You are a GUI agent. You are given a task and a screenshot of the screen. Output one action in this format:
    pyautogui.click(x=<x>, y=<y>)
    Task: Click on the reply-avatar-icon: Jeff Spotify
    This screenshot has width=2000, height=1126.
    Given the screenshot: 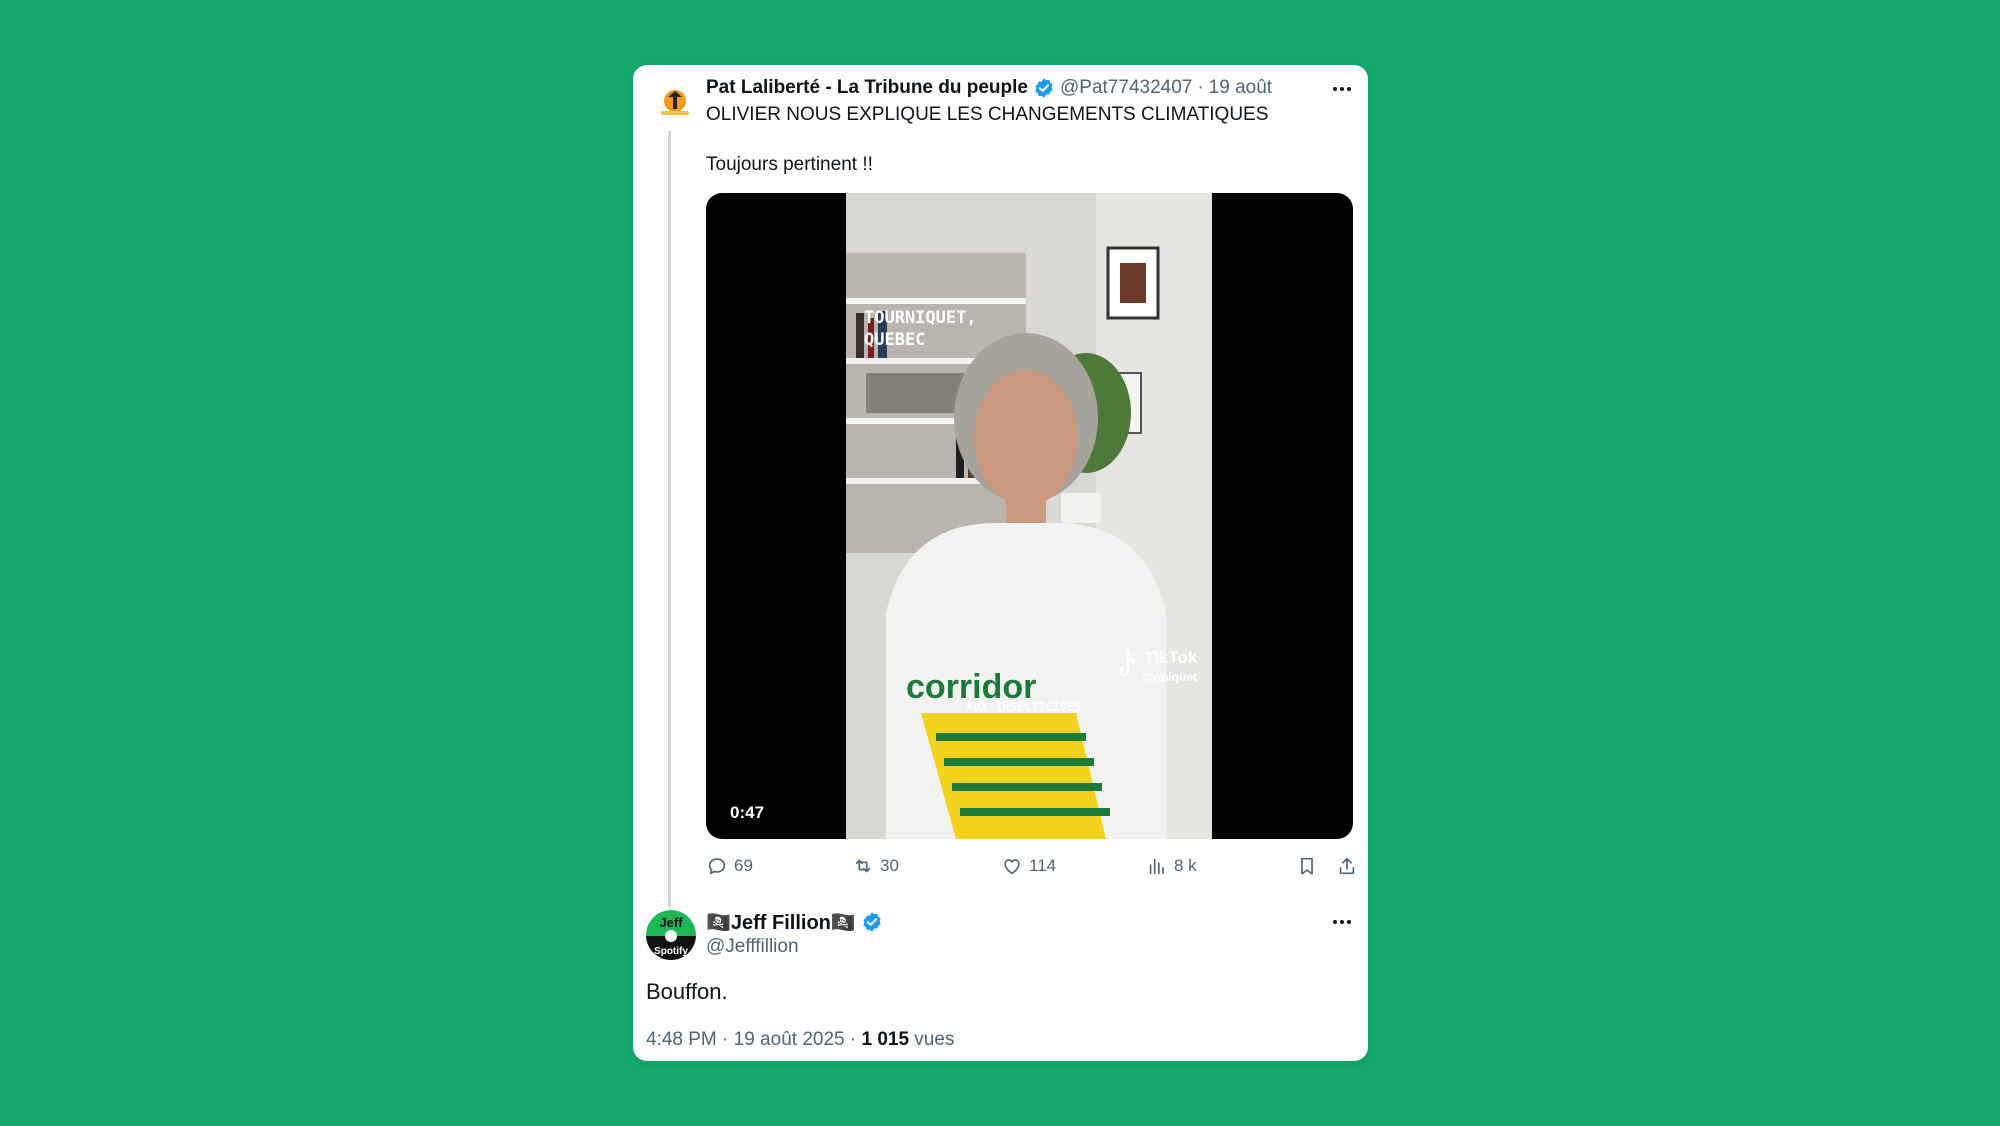 What is the action you would take?
    pyautogui.click(x=671, y=935)
    